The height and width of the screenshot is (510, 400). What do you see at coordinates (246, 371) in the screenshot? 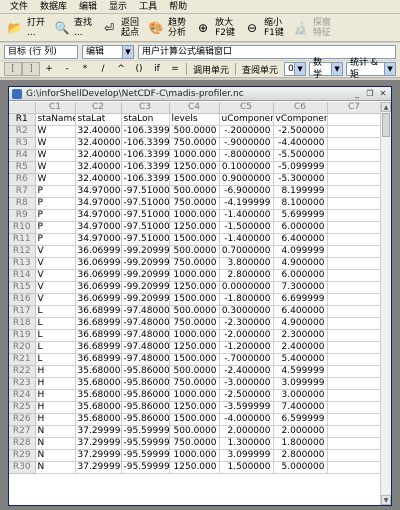
I see `table-cell: -2.400000` at bounding box center [246, 371].